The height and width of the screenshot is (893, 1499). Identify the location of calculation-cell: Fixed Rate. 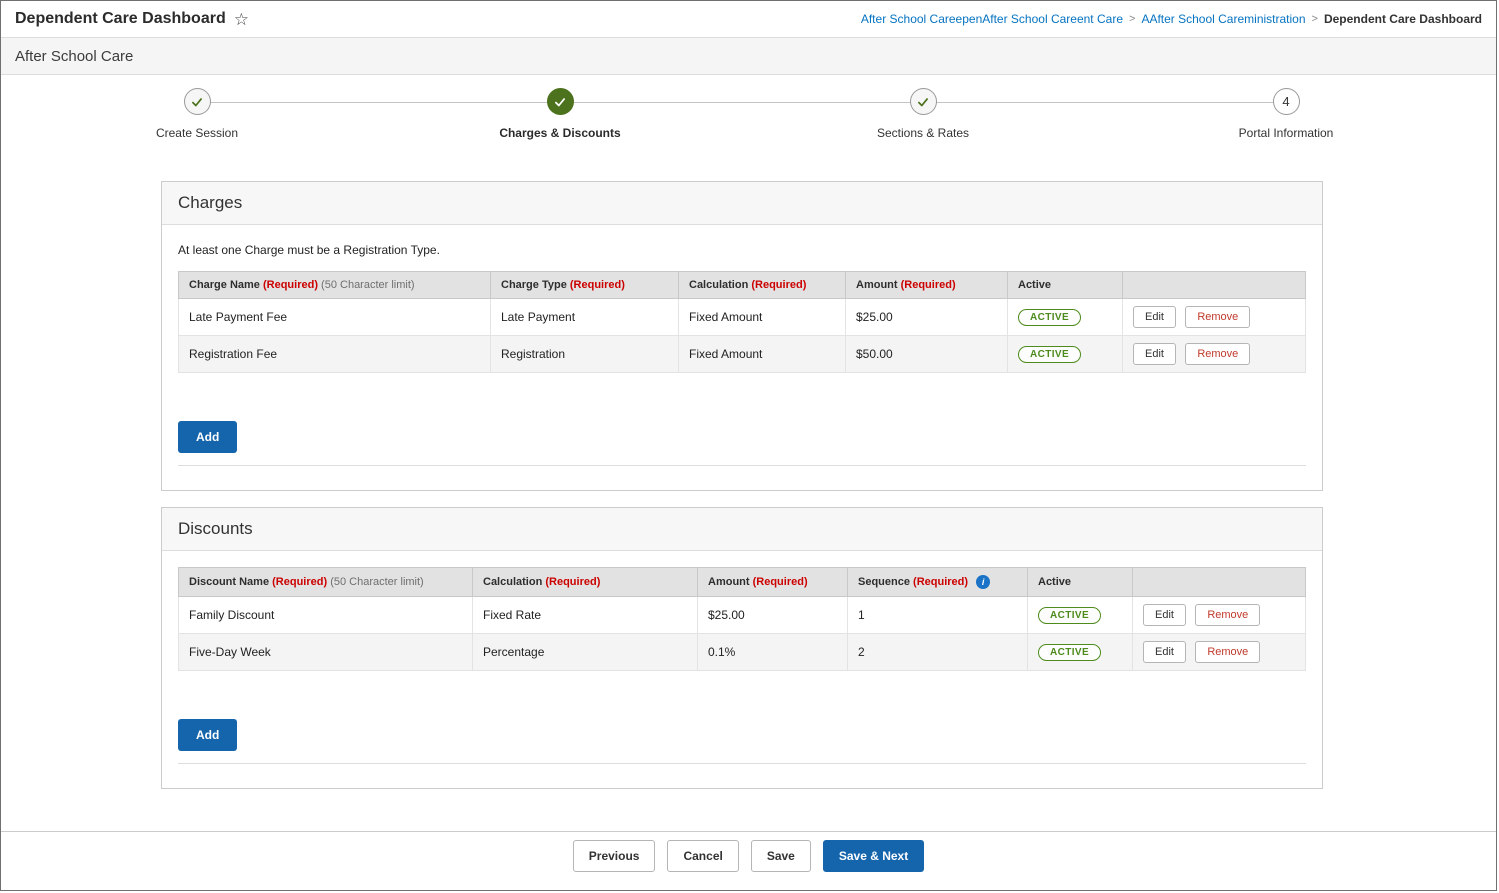
(585, 615).